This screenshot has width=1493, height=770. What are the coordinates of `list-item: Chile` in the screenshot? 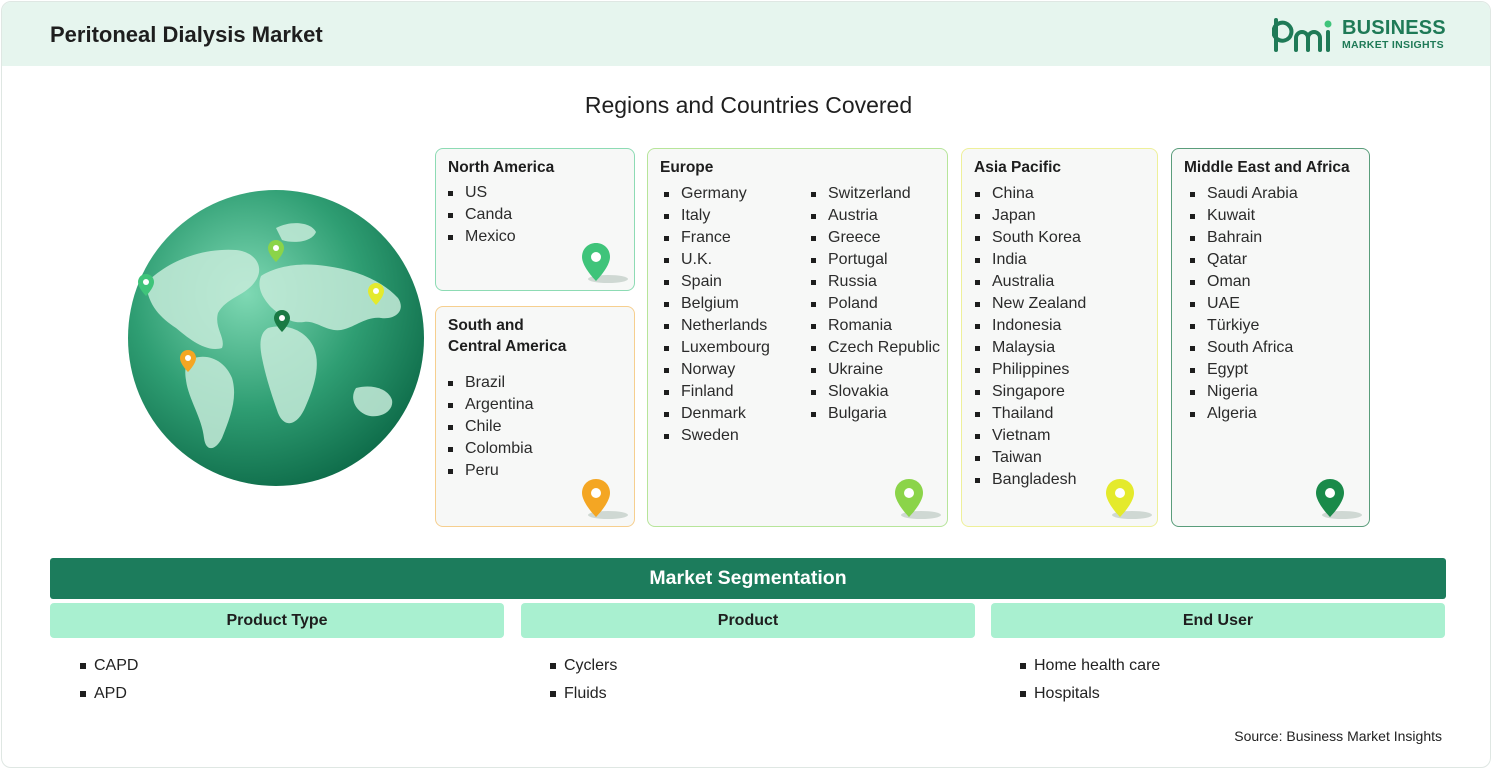 It's located at (491, 427).